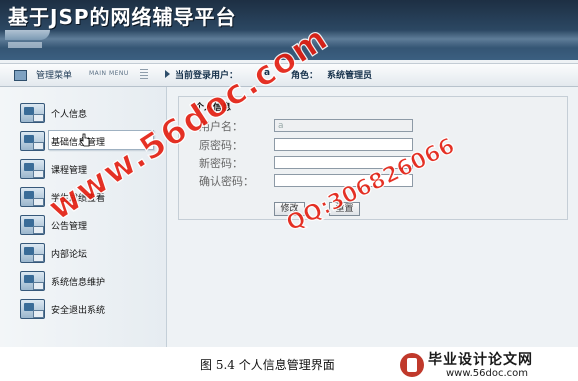  What do you see at coordinates (221, 163) in the screenshot?
I see `new-password-label: 新密码：` at bounding box center [221, 163].